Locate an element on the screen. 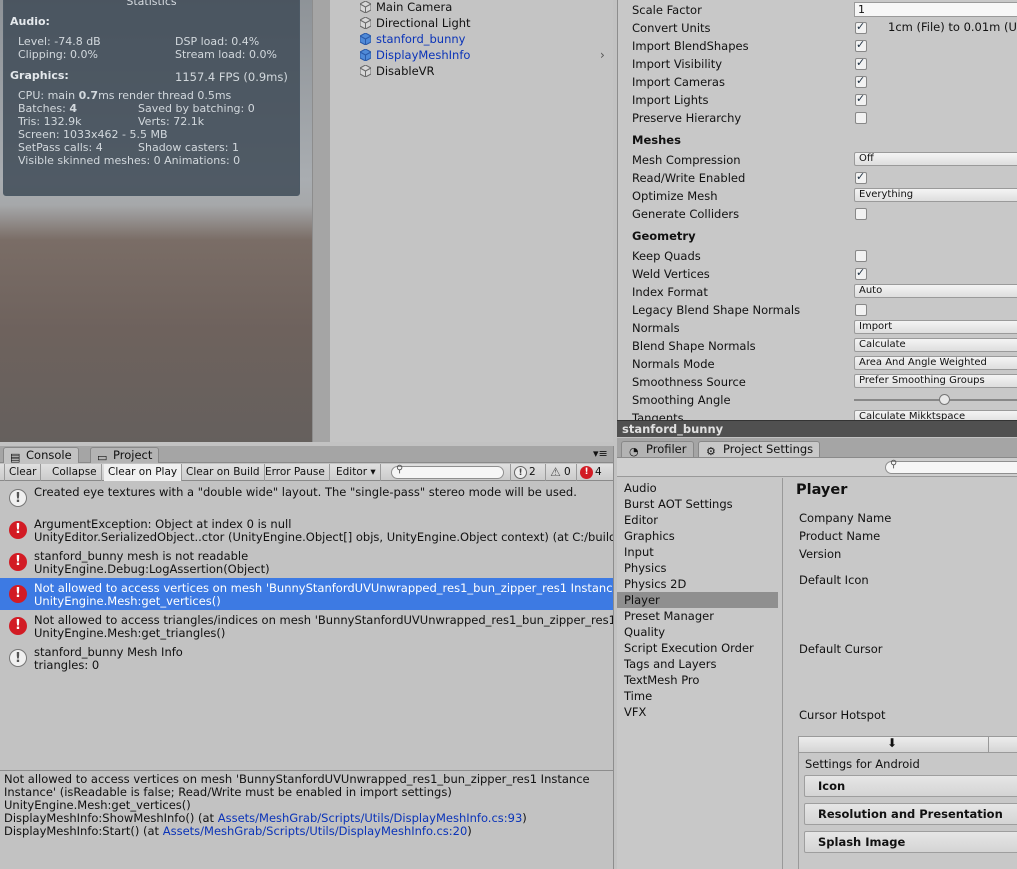 Image resolution: width=1017 pixels, height=869 pixels. error-icon: ! is located at coordinates (18, 562).